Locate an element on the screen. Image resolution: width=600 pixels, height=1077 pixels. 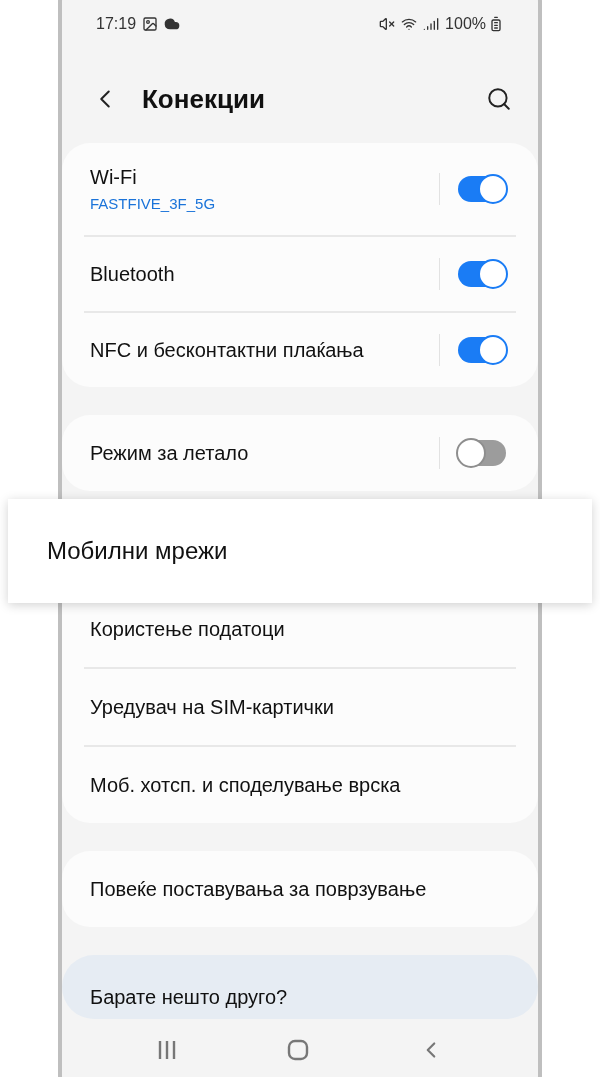
highlight-popup: Мобилни мрежи is located at coordinates (300, 551).